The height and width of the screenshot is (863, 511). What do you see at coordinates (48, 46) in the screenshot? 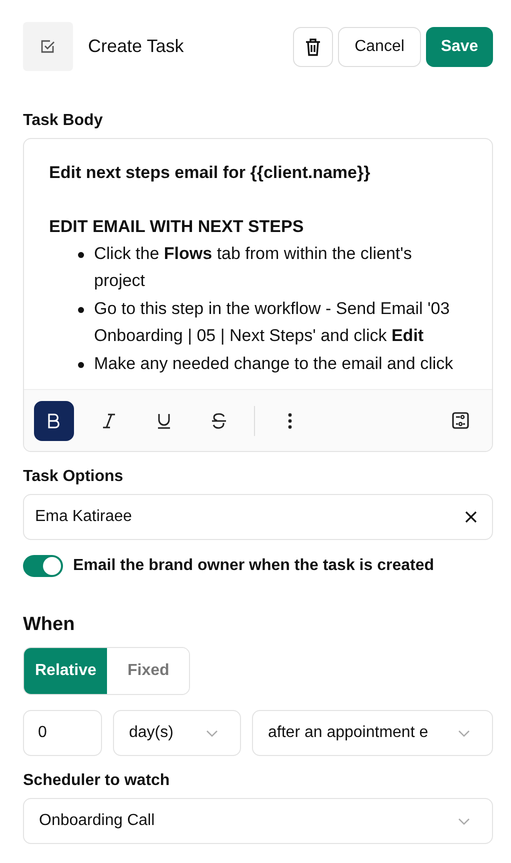
I see `checkbox-icon` at bounding box center [48, 46].